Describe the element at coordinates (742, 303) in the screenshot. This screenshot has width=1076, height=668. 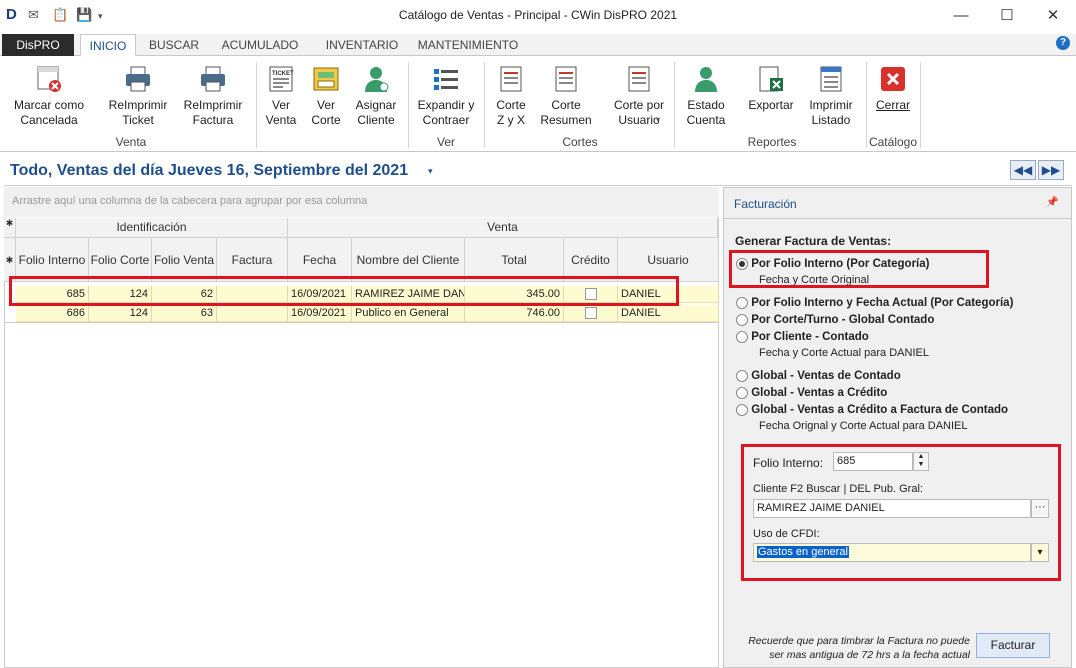
I see `radio-folio-fecha-actual` at that location.